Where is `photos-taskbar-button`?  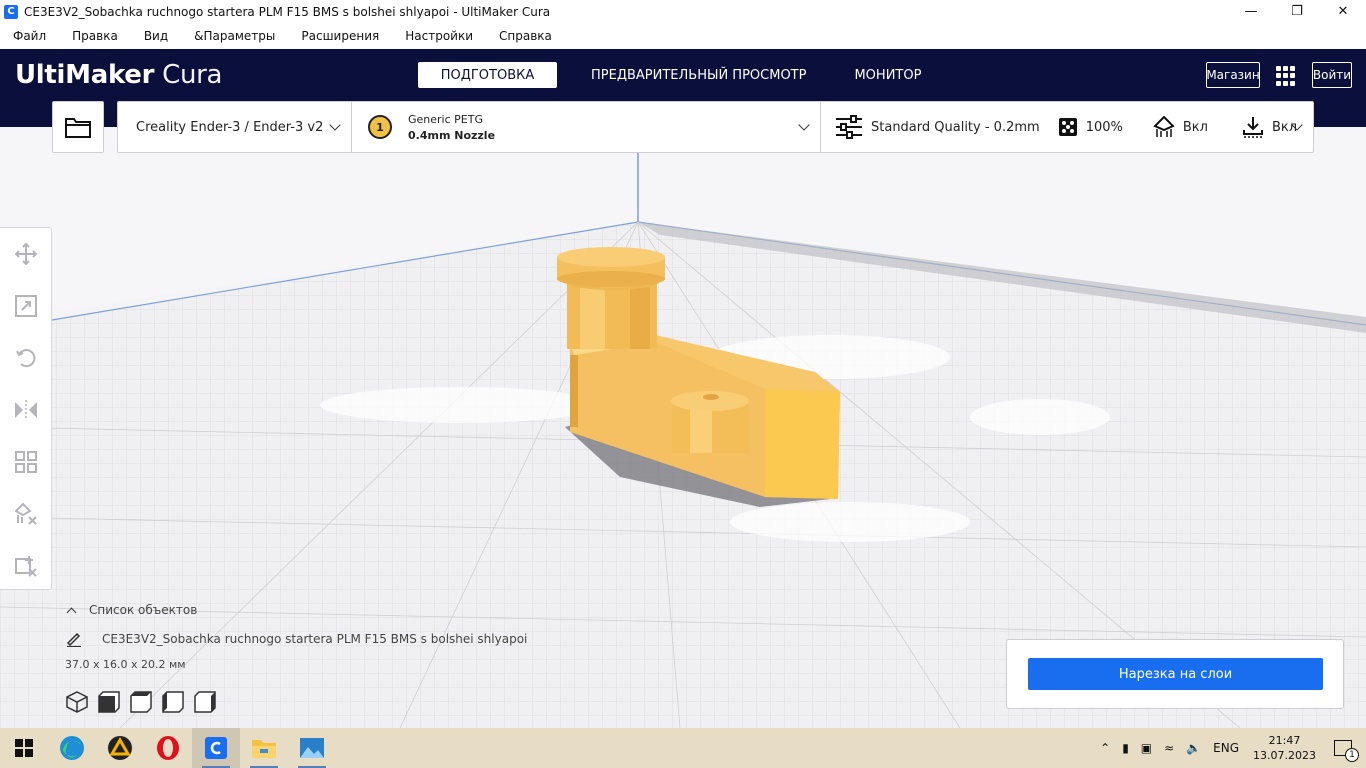 photos-taskbar-button is located at coordinates (312, 748).